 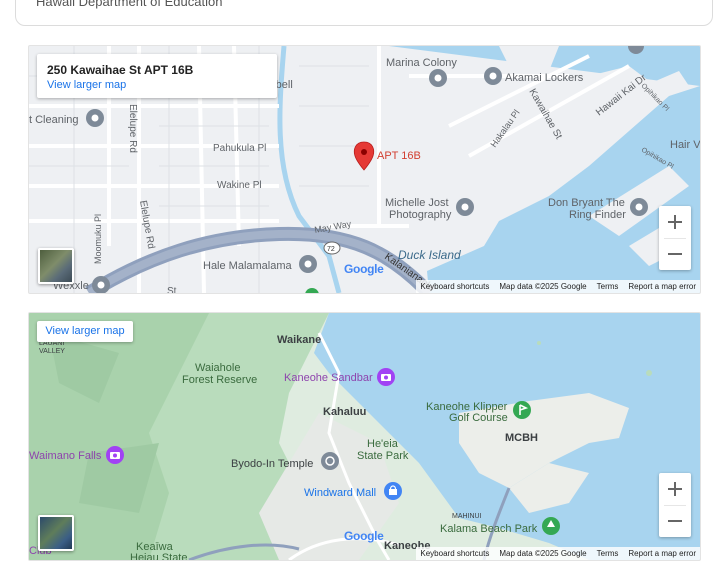 What do you see at coordinates (522, 410) in the screenshot?
I see `golf-marker-icon` at bounding box center [522, 410].